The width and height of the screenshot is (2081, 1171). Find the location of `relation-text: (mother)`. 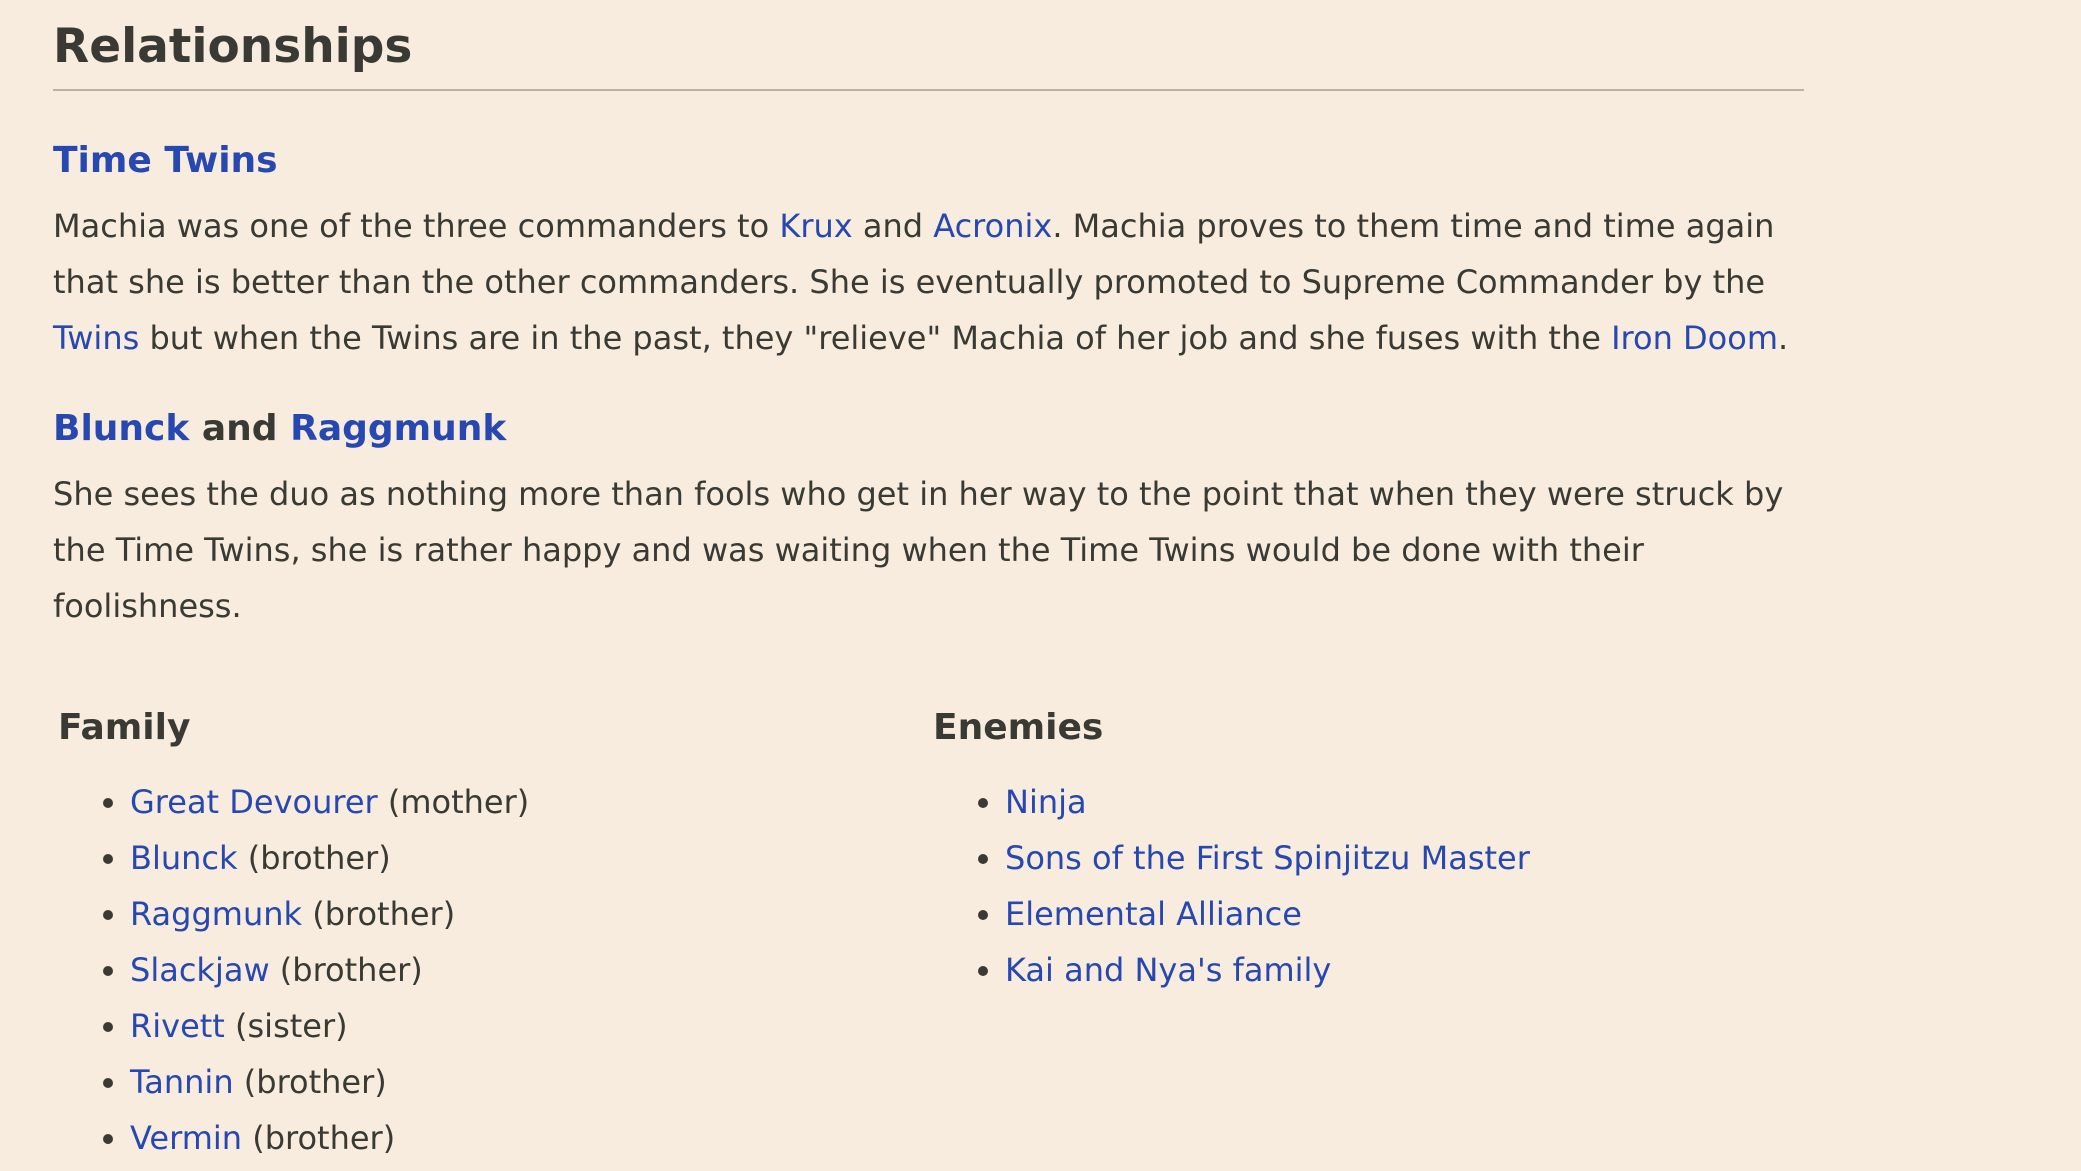

relation-text: (mother) is located at coordinates (453, 802).